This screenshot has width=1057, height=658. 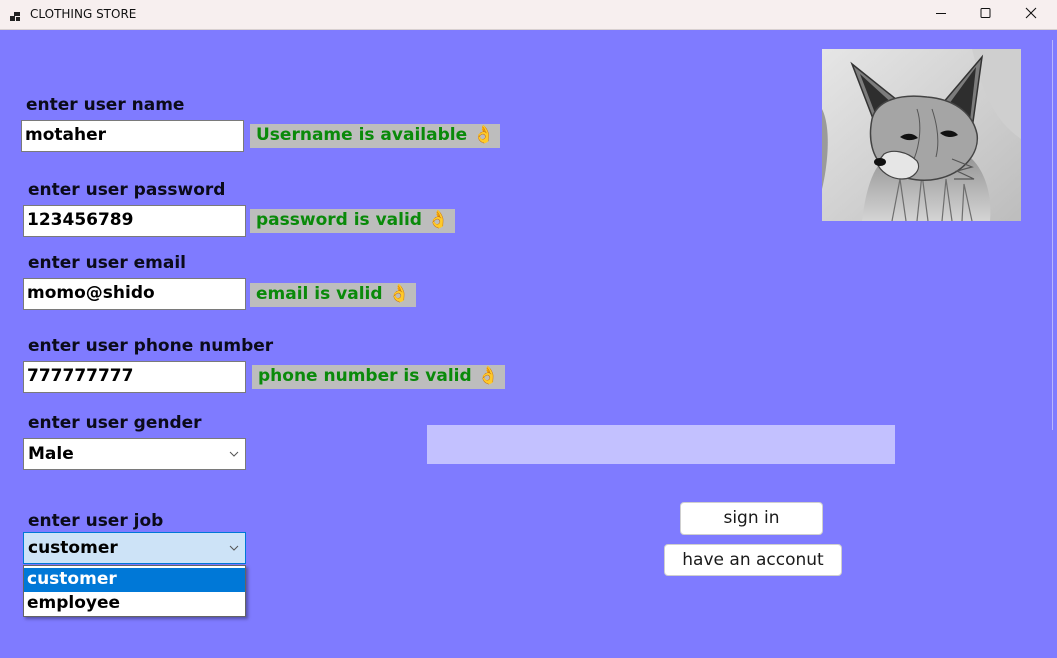 What do you see at coordinates (378, 377) in the screenshot?
I see `phone-status: phone number is valid 👌` at bounding box center [378, 377].